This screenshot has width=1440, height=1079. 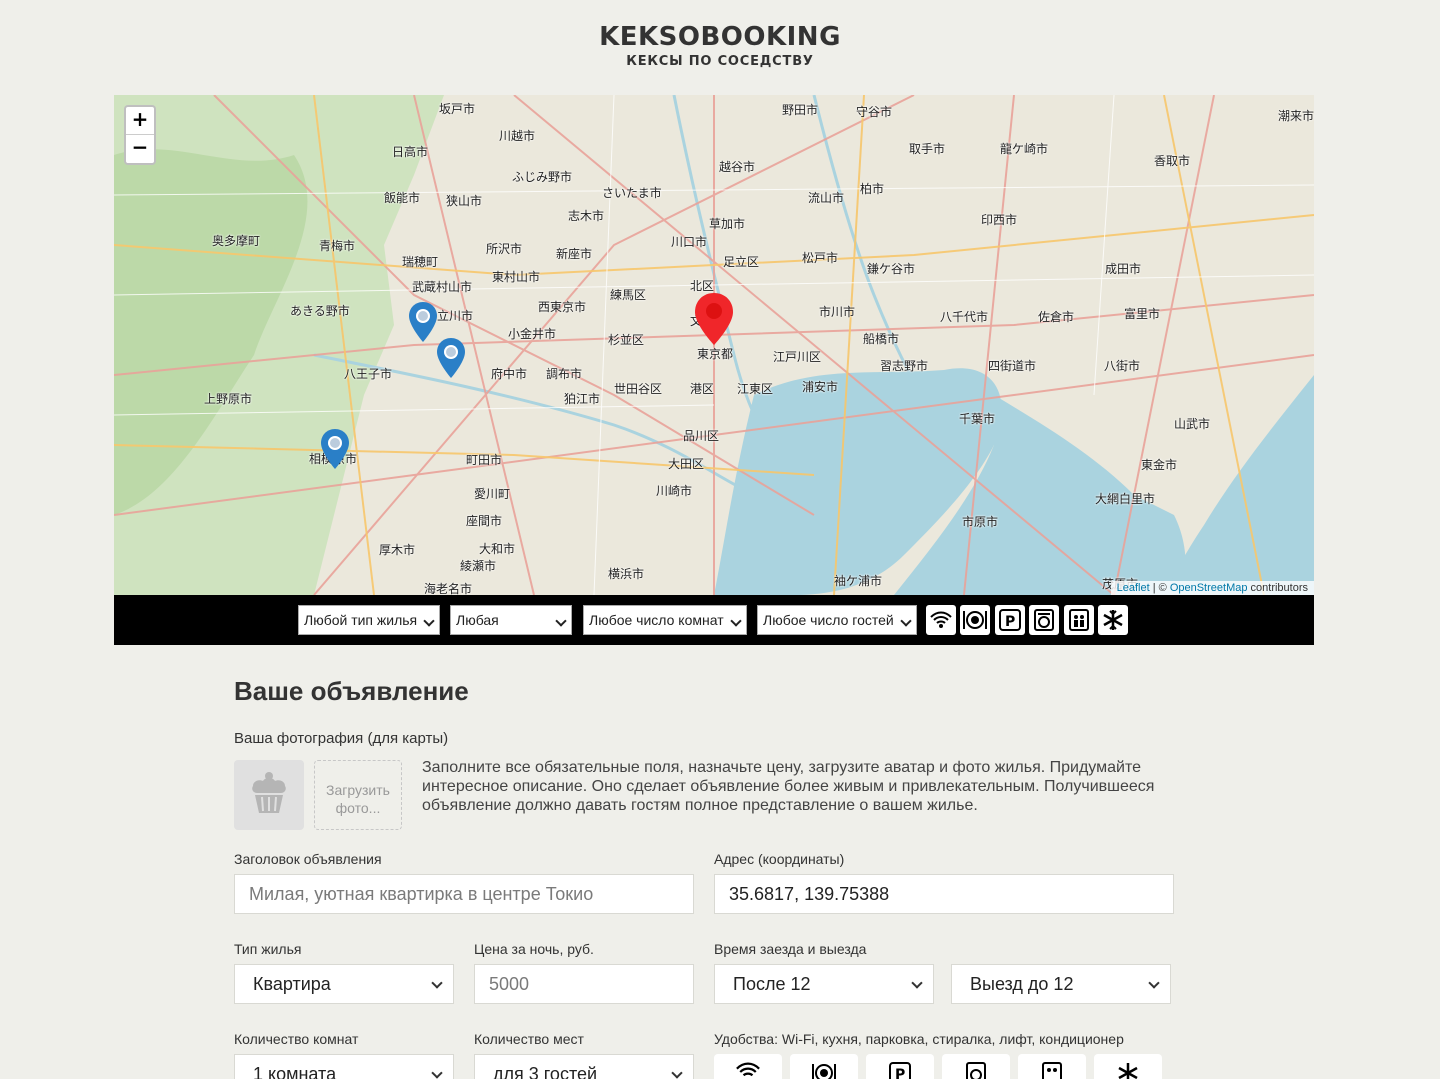 What do you see at coordinates (1192, 424) in the screenshot?
I see `map-place-label: 山武市` at bounding box center [1192, 424].